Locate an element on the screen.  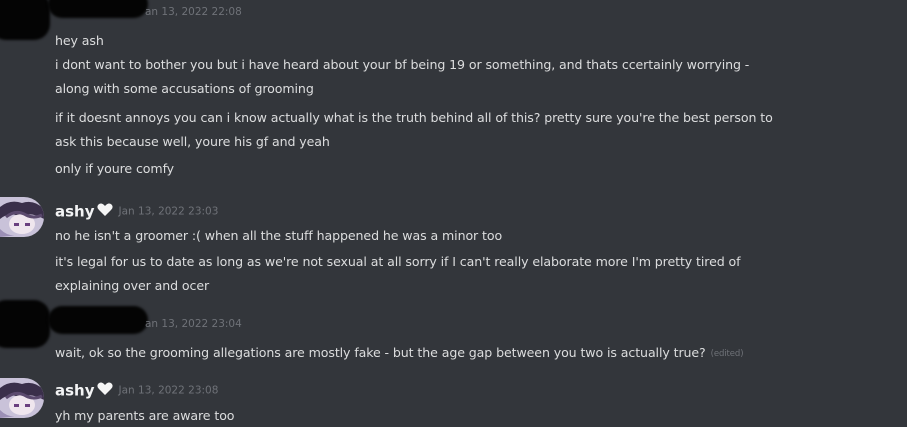
avatar is located at coordinates (22, 398).